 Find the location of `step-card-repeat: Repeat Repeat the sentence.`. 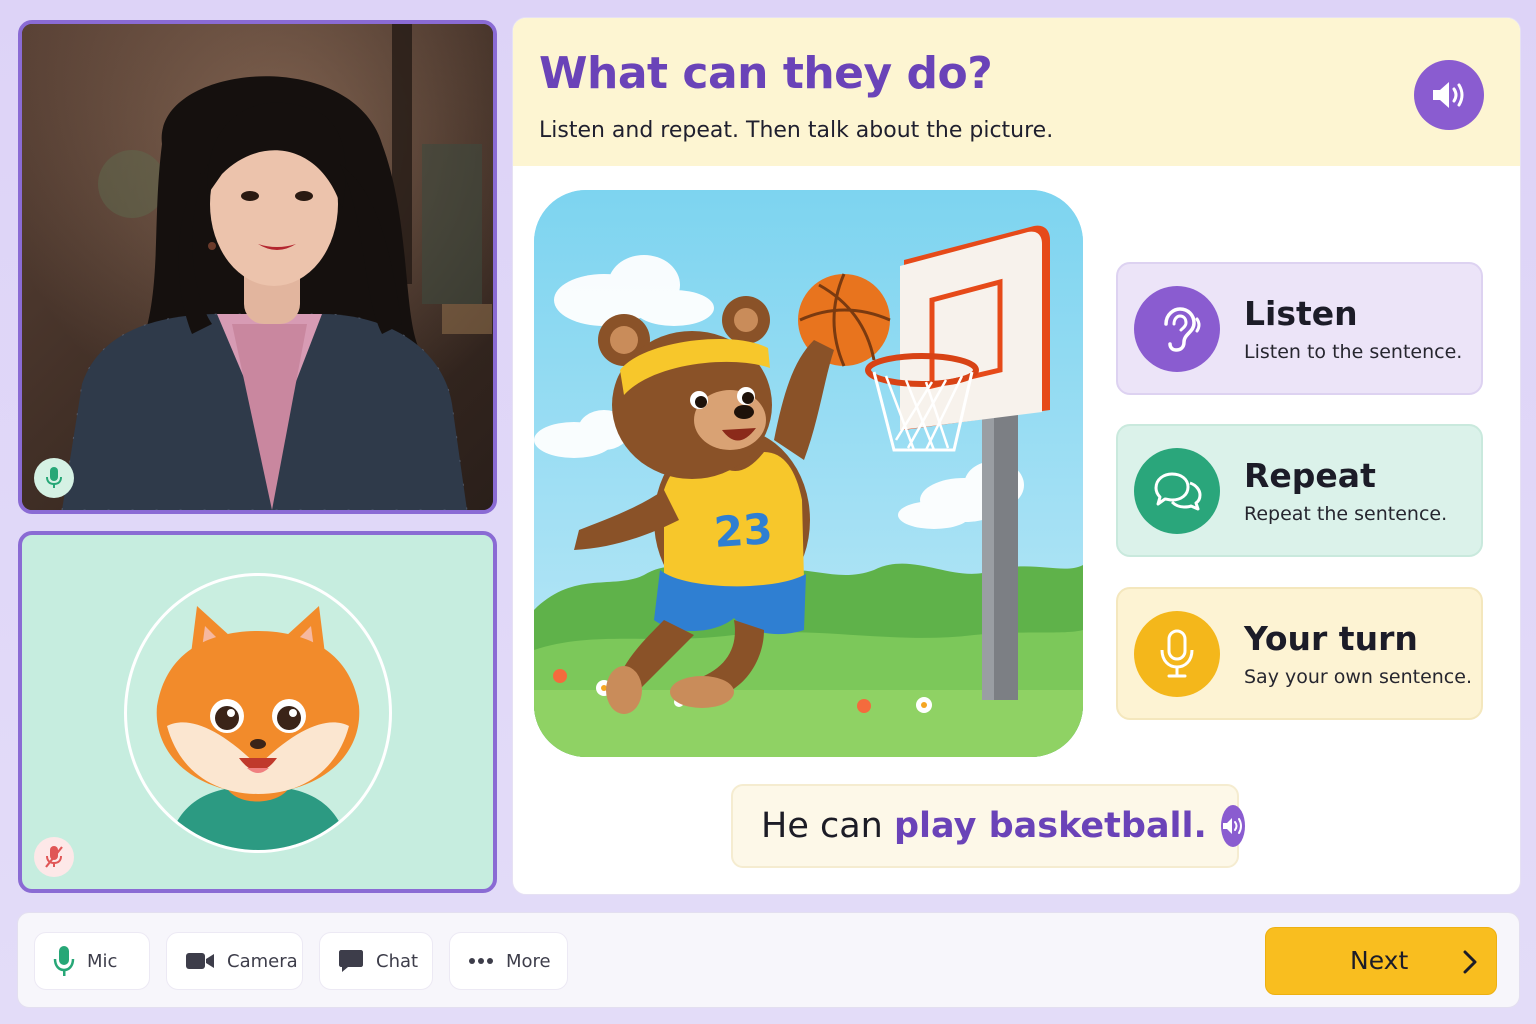

step-card-repeat: Repeat Repeat the sentence. is located at coordinates (1299, 490).